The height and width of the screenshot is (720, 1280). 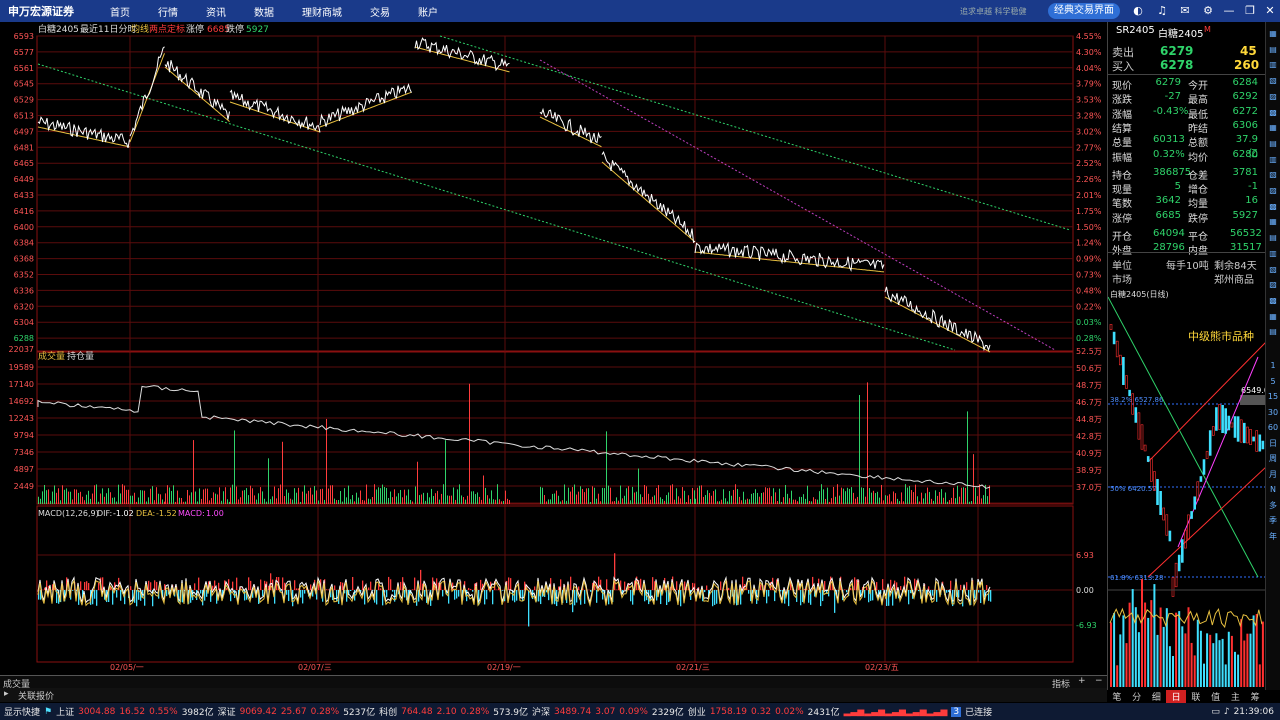 What do you see at coordinates (1227, 712) in the screenshot?
I see `sound-icon: ♪` at bounding box center [1227, 712].